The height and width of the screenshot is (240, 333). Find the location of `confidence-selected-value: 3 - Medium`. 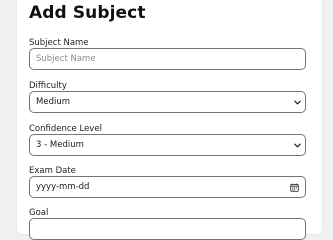

confidence-selected-value: 3 - Medium is located at coordinates (60, 145).